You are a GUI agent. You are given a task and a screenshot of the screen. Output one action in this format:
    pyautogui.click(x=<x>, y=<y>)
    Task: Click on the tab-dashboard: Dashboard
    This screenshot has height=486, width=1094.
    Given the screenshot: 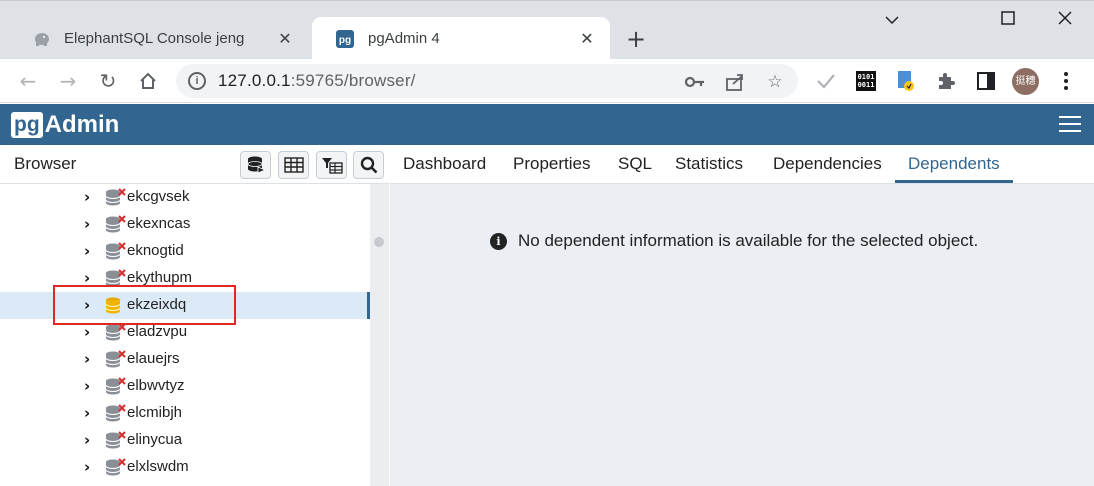 What is the action you would take?
    pyautogui.click(x=444, y=164)
    